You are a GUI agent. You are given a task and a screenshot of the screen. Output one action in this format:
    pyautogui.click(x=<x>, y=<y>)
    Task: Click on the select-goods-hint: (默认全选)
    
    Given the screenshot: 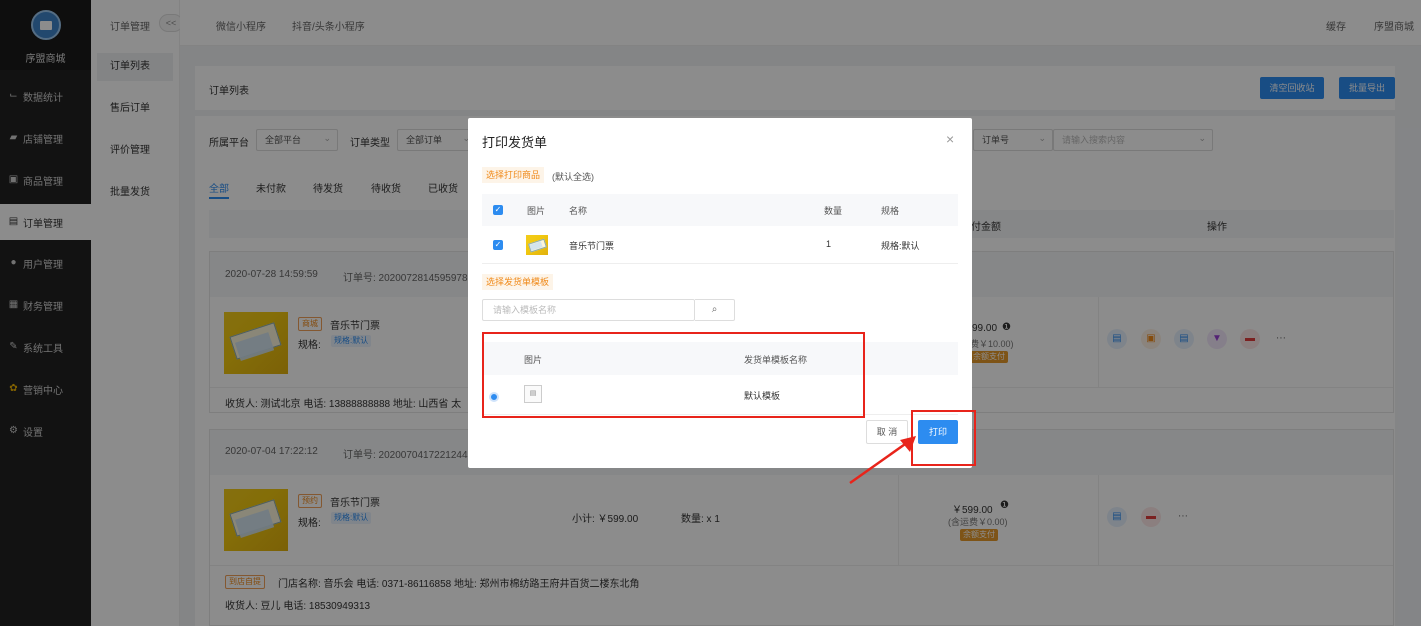 What is the action you would take?
    pyautogui.click(x=573, y=177)
    